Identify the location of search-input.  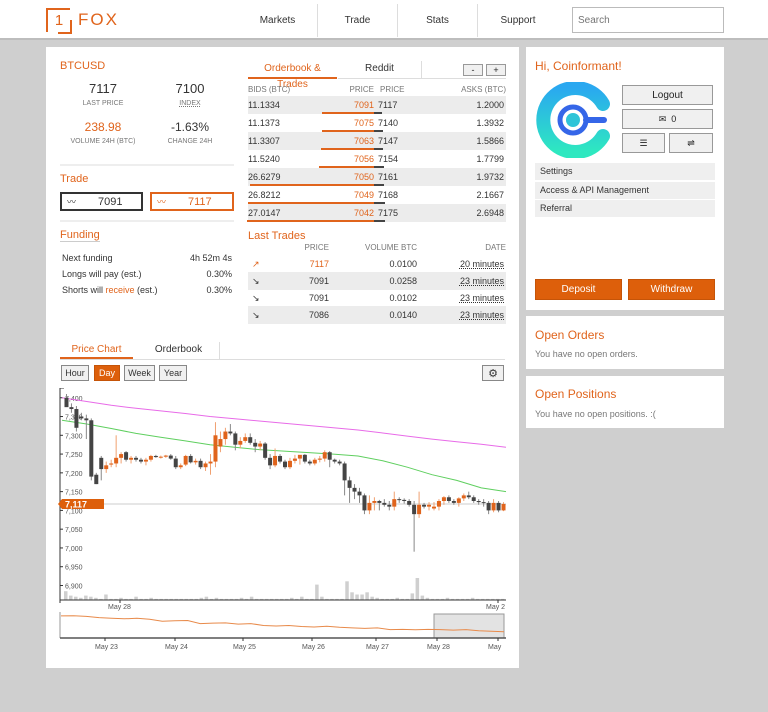
(648, 20).